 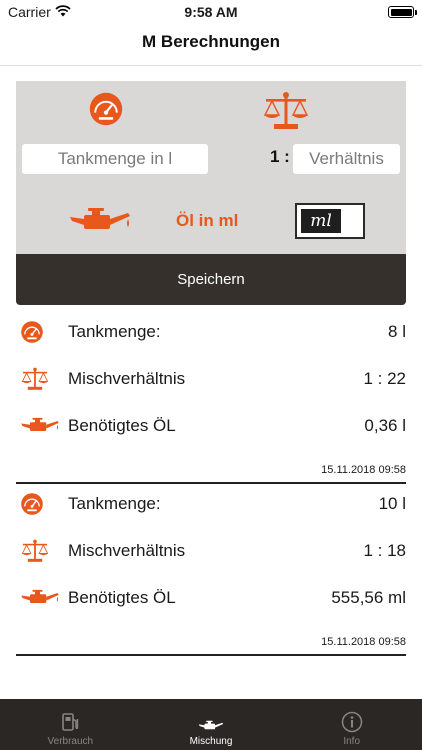 What do you see at coordinates (211, 741) in the screenshot?
I see `tab-label: Mischung` at bounding box center [211, 741].